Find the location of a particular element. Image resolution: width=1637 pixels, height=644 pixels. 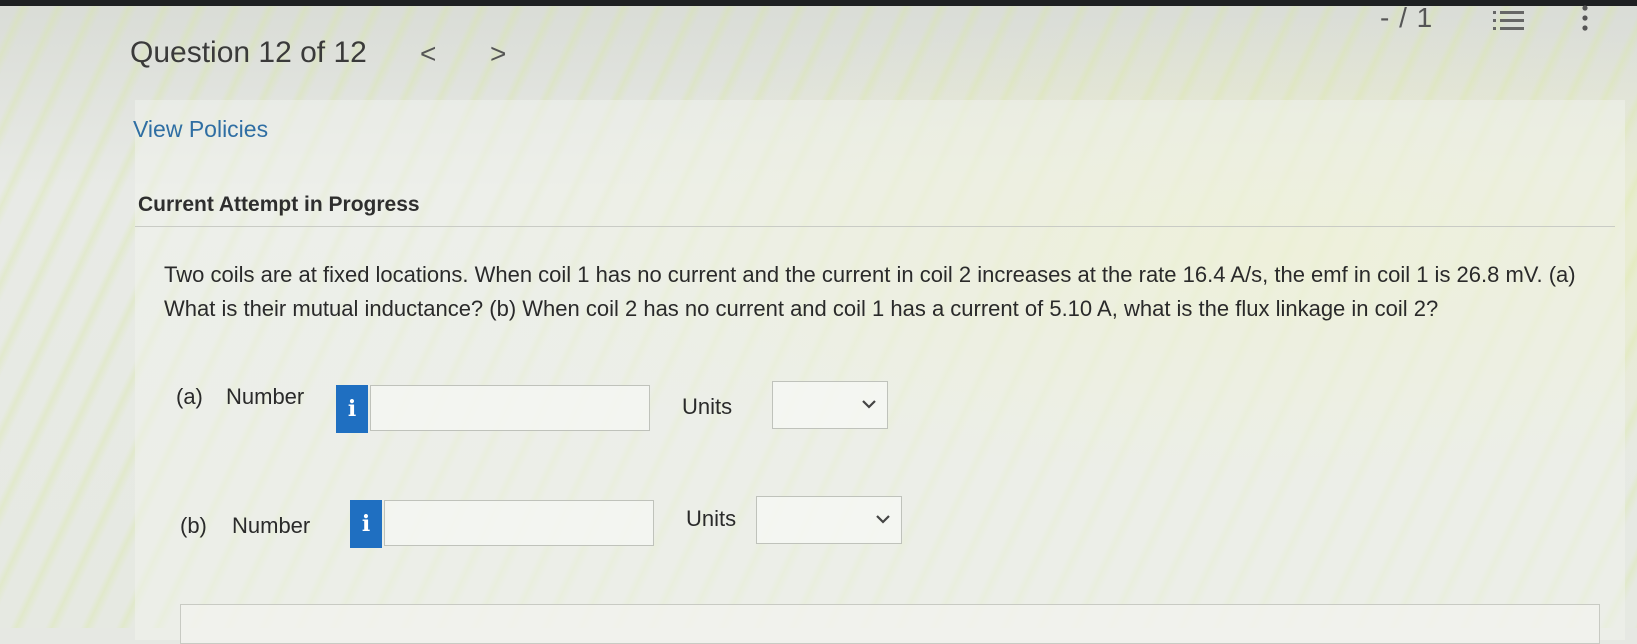

part-a-units-label: Units is located at coordinates (707, 406).